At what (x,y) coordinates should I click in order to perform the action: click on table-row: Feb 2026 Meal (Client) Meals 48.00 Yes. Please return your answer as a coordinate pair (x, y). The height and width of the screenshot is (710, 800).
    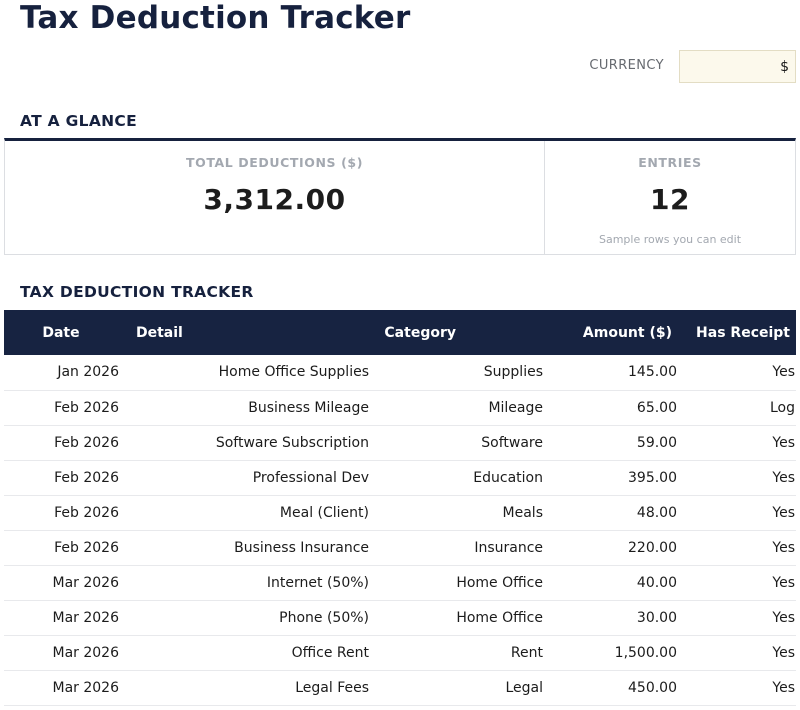
    Looking at the image, I should click on (400, 513).